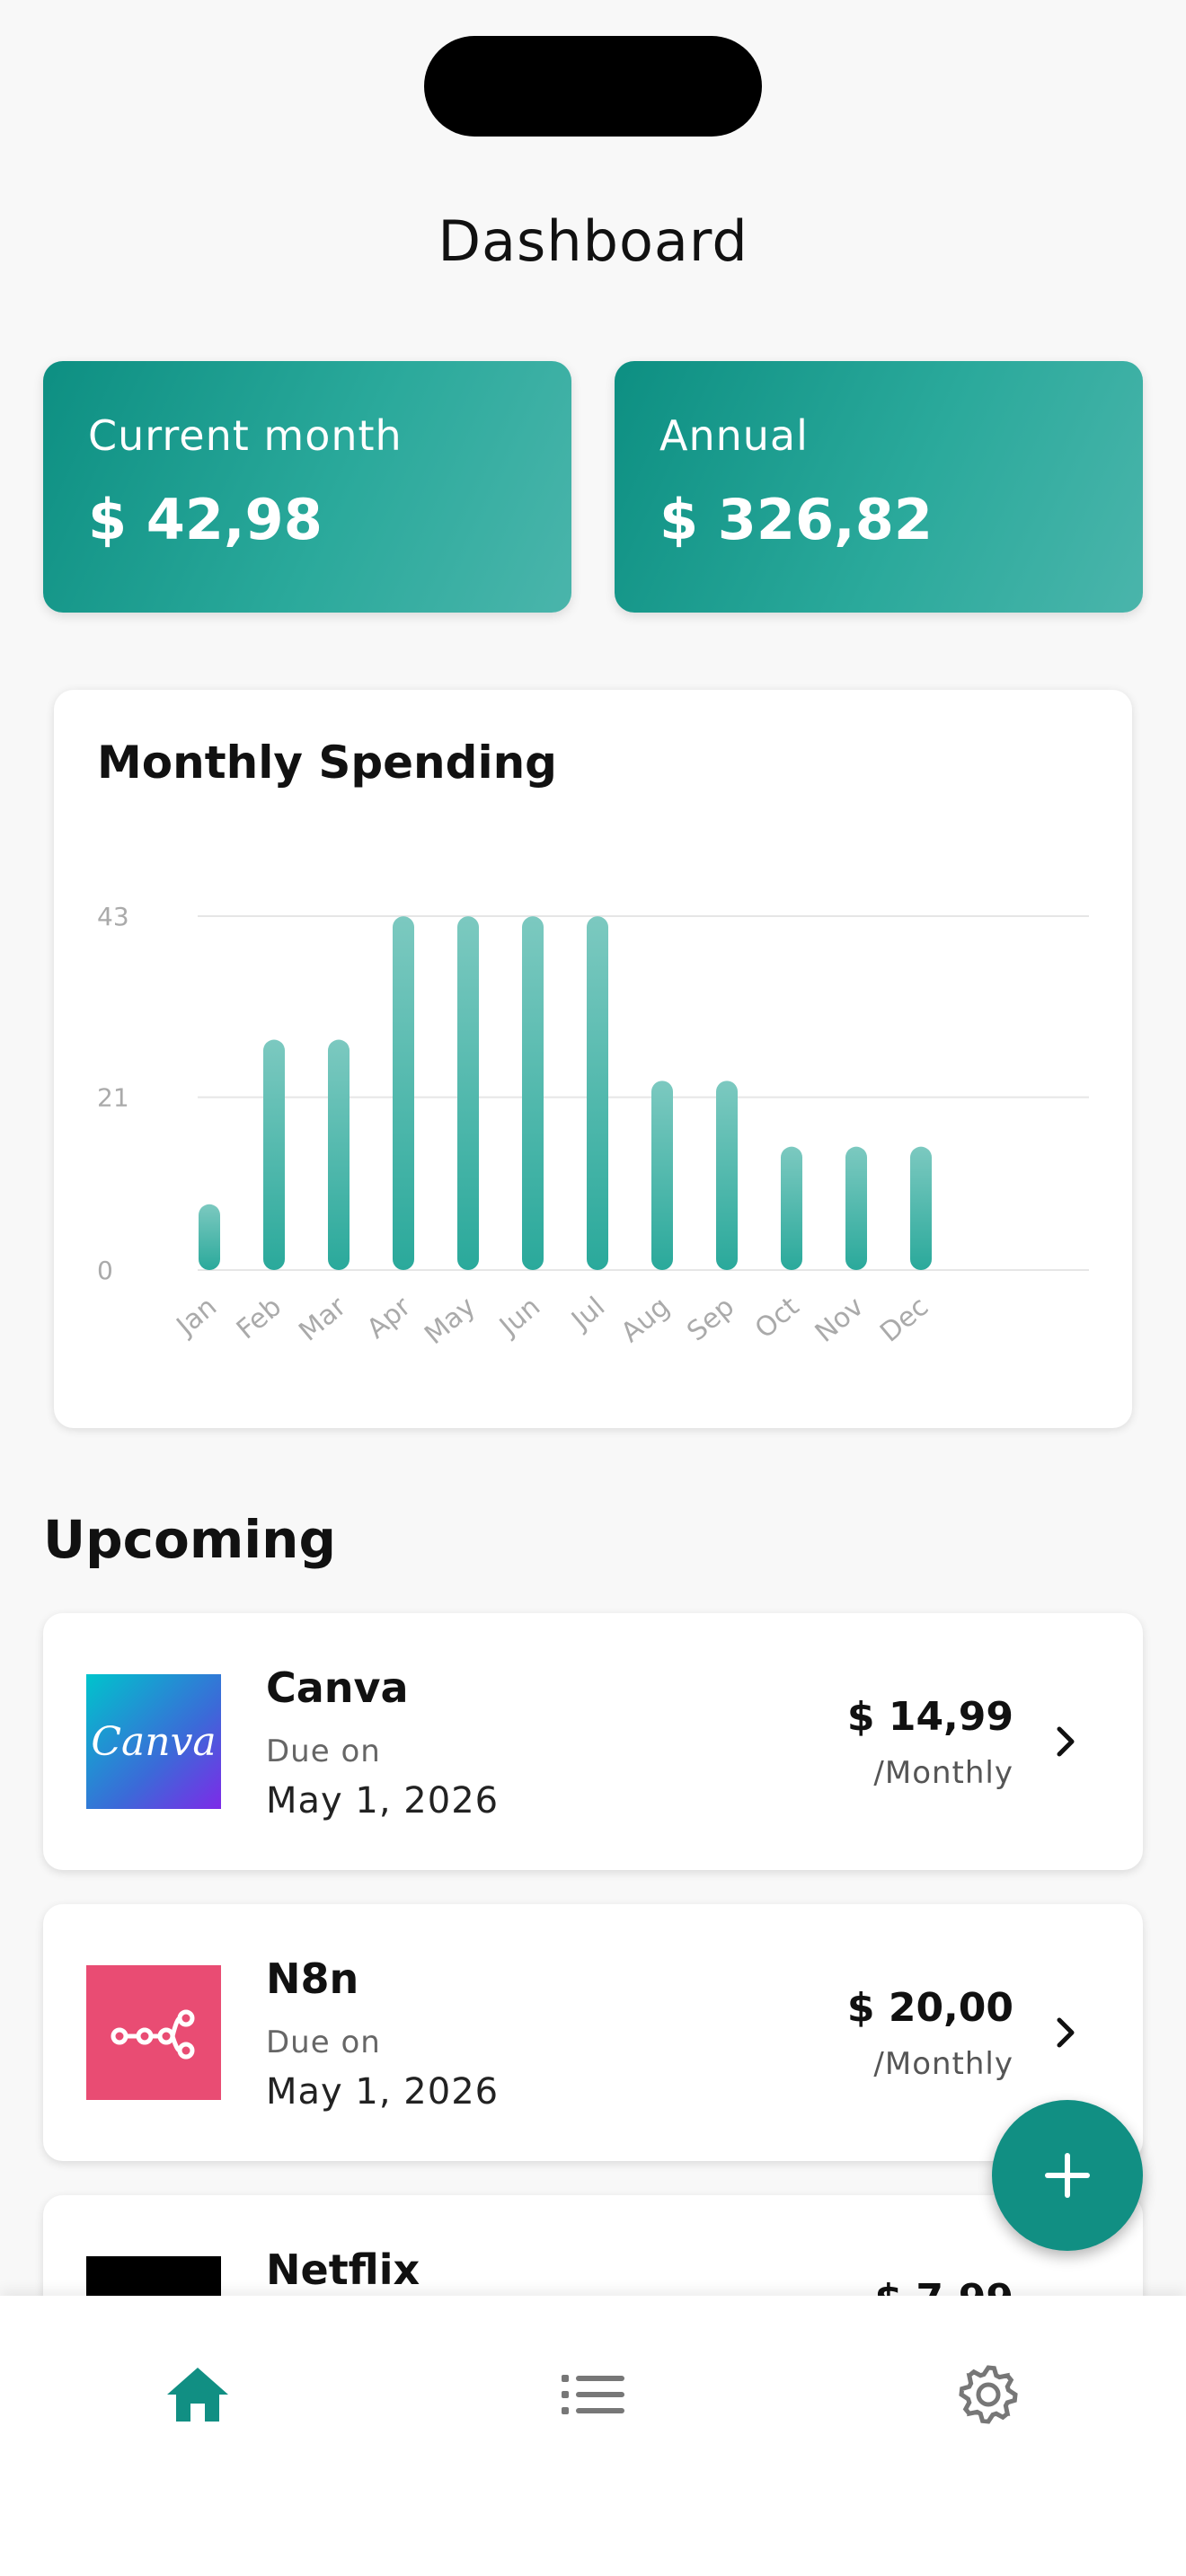  I want to click on x-tick-label: Apr, so click(389, 1318).